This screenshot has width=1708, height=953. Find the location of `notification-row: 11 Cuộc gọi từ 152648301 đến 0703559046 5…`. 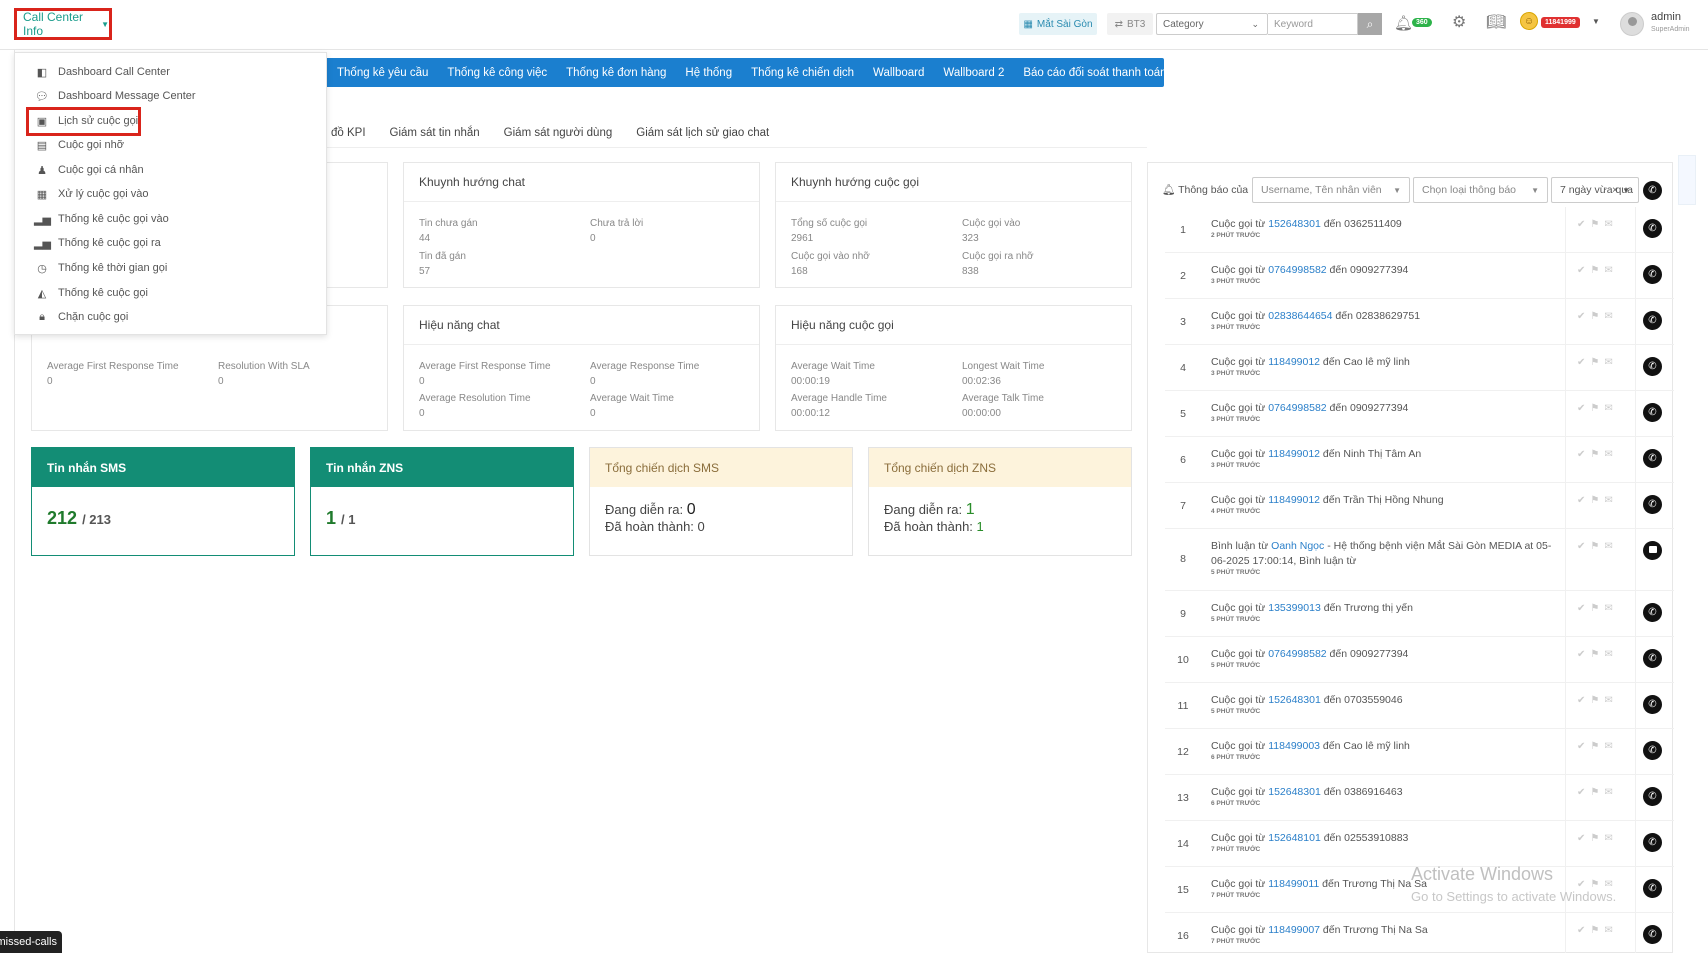

notification-row: 11 Cuộc gọi từ 152648301 đến 0703559046 5… is located at coordinates (1419, 706).